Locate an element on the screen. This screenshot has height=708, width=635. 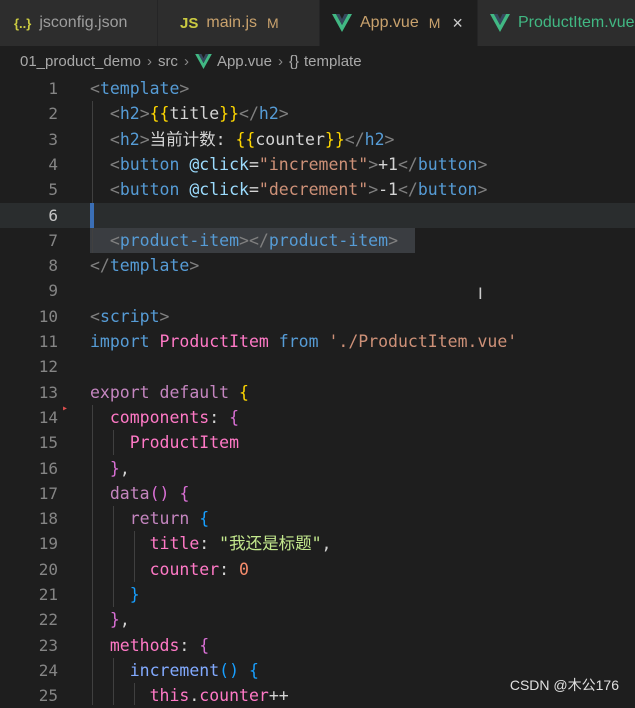
code-line: 3 <h2>当前计数: {{counter}}</h2> is located at coordinates (317, 139).